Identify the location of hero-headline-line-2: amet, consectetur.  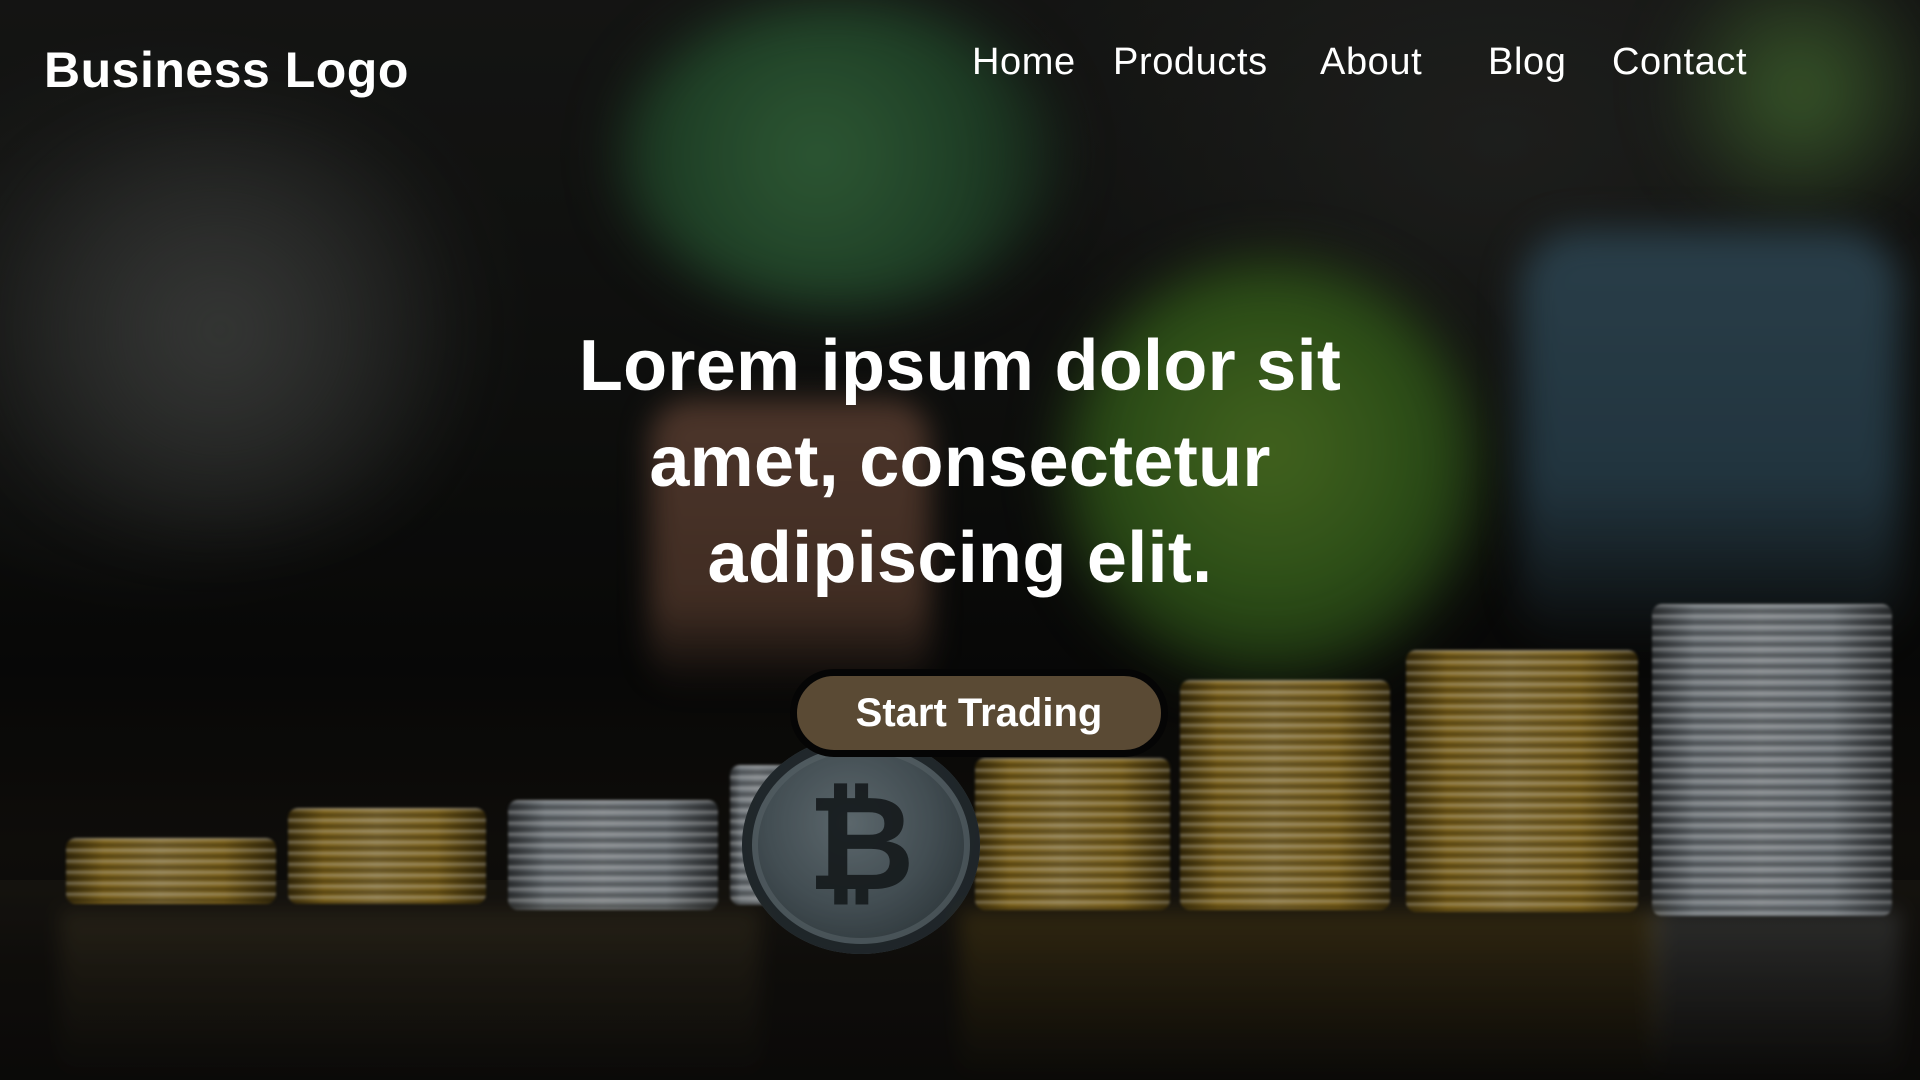
(960, 462).